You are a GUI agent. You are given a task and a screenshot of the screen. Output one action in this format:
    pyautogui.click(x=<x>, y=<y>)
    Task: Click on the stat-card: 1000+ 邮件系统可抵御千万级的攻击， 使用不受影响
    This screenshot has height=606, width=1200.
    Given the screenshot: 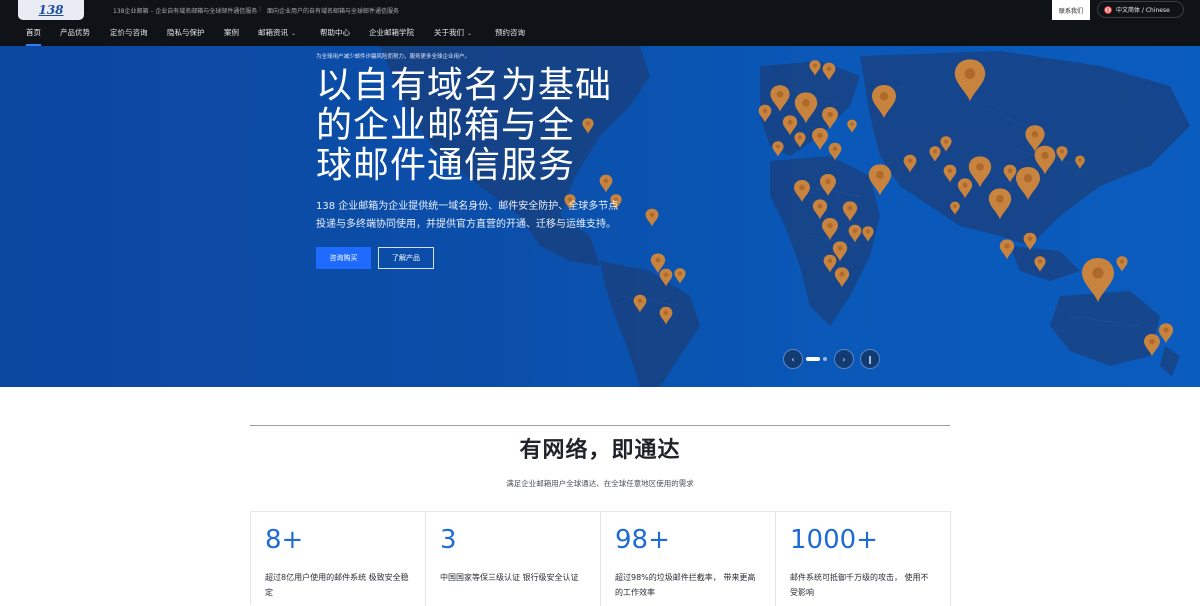 What is the action you would take?
    pyautogui.click(x=863, y=559)
    